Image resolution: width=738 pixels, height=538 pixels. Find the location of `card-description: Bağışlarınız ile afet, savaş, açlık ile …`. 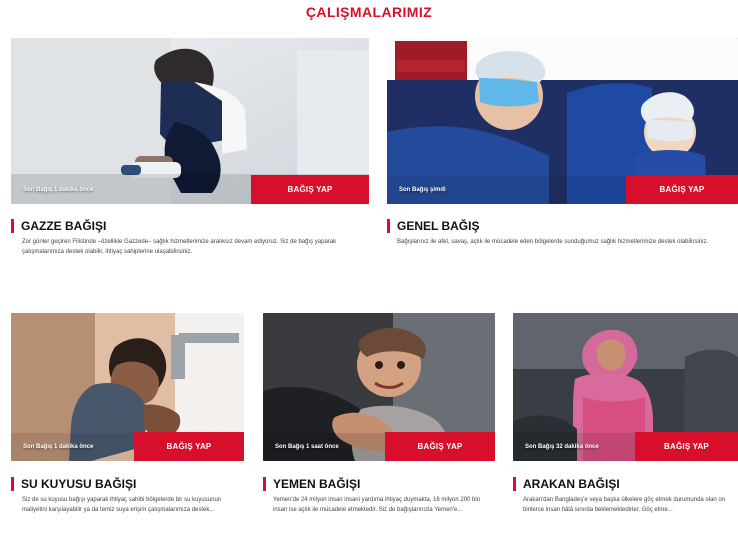

card-description: Bağışlarınız ile afet, savaş, açlık ile … is located at coordinates (553, 242).